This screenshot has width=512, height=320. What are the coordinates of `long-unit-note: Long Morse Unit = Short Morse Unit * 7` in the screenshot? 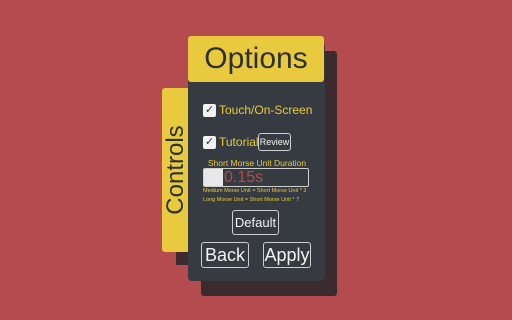 It's located at (251, 200).